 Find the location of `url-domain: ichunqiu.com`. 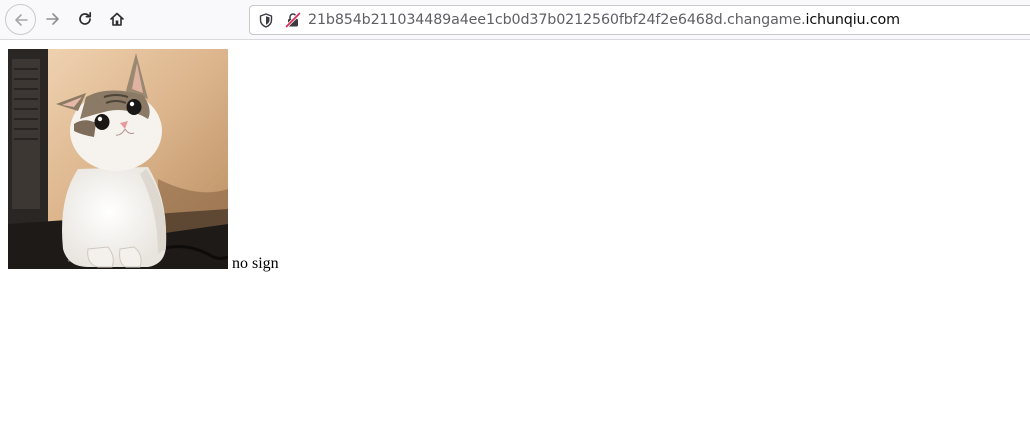

url-domain: ichunqiu.com is located at coordinates (853, 20).